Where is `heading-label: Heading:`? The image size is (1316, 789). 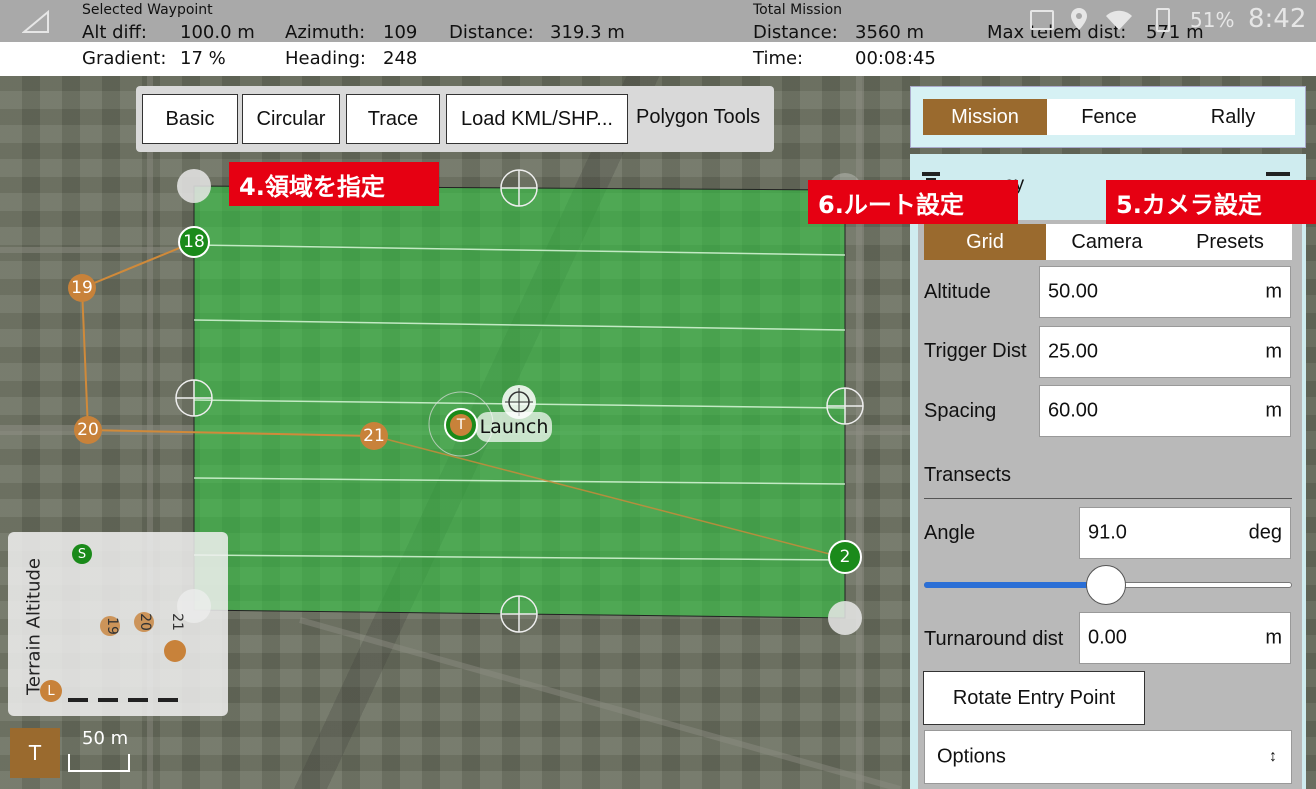
heading-label: Heading: is located at coordinates (325, 58).